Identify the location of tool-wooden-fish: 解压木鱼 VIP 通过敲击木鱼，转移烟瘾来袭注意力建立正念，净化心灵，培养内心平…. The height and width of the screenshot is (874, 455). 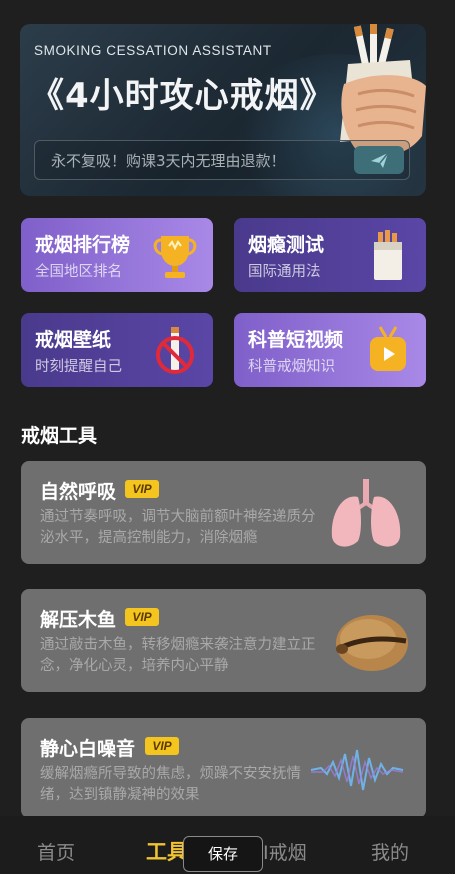
(223, 640).